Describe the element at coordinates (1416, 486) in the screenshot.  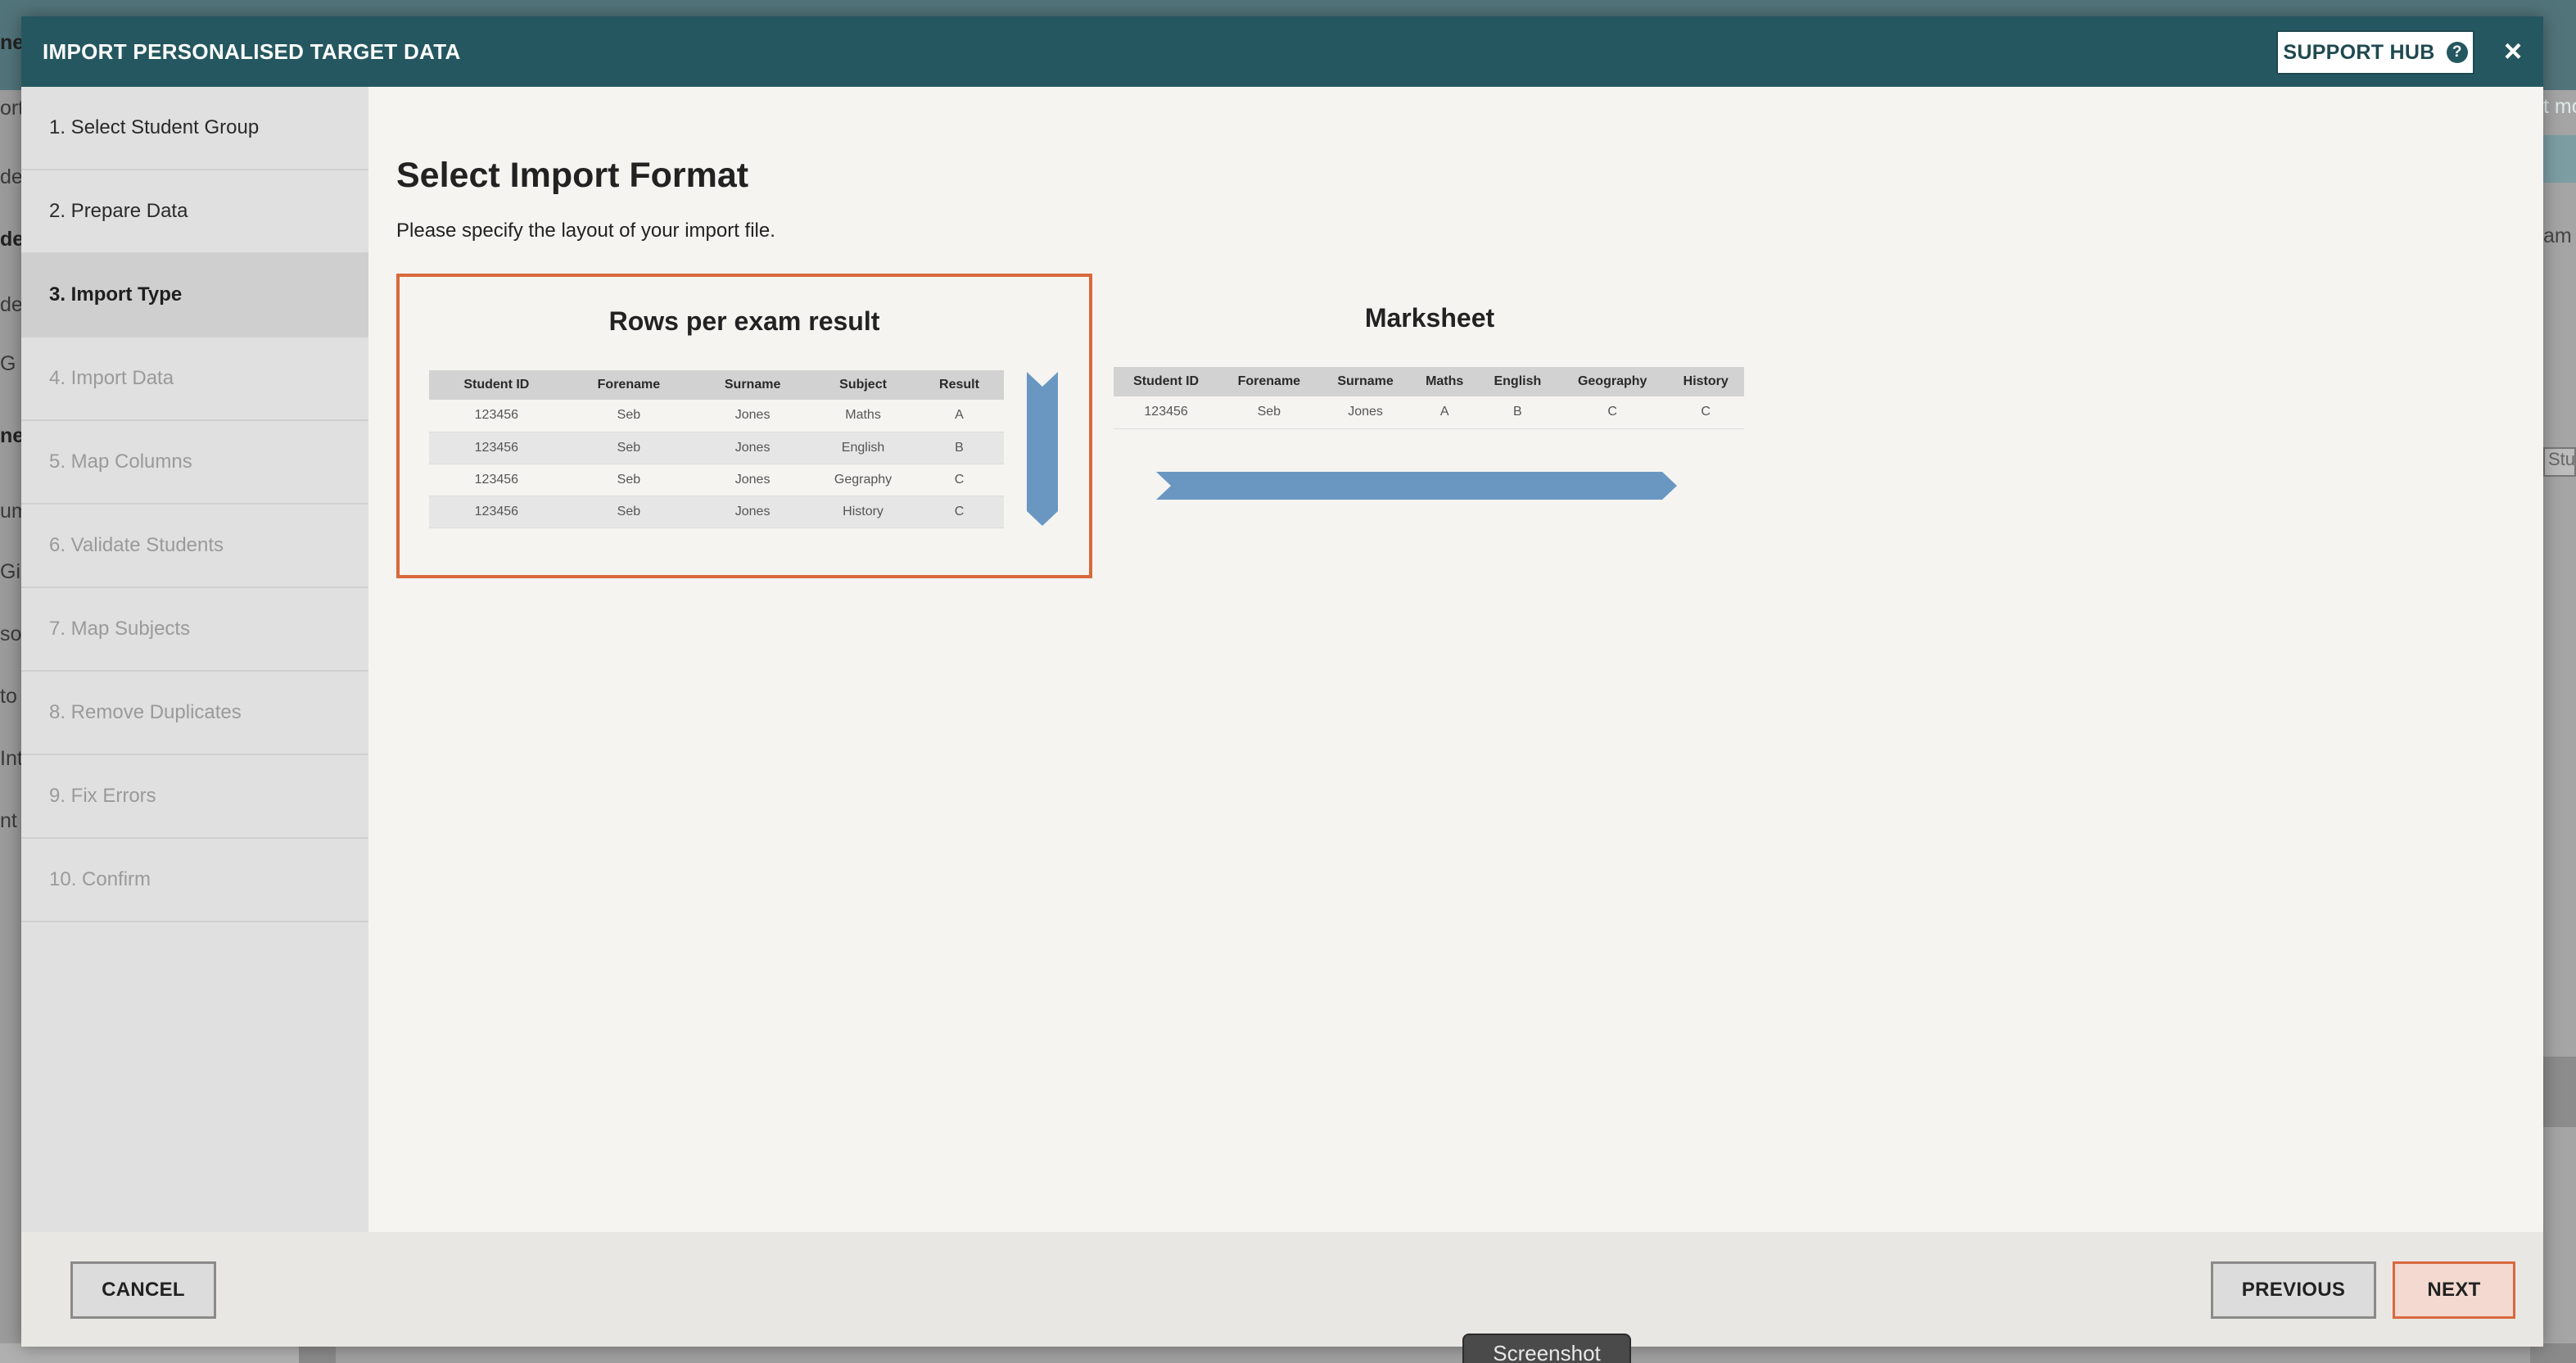
I see `arrow-right-icon` at that location.